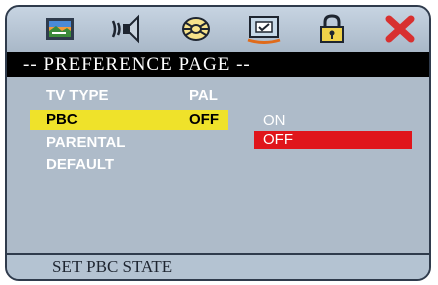 This screenshot has width=438, height=285. I want to click on status-bar: SET PBC STATE, so click(218, 266).